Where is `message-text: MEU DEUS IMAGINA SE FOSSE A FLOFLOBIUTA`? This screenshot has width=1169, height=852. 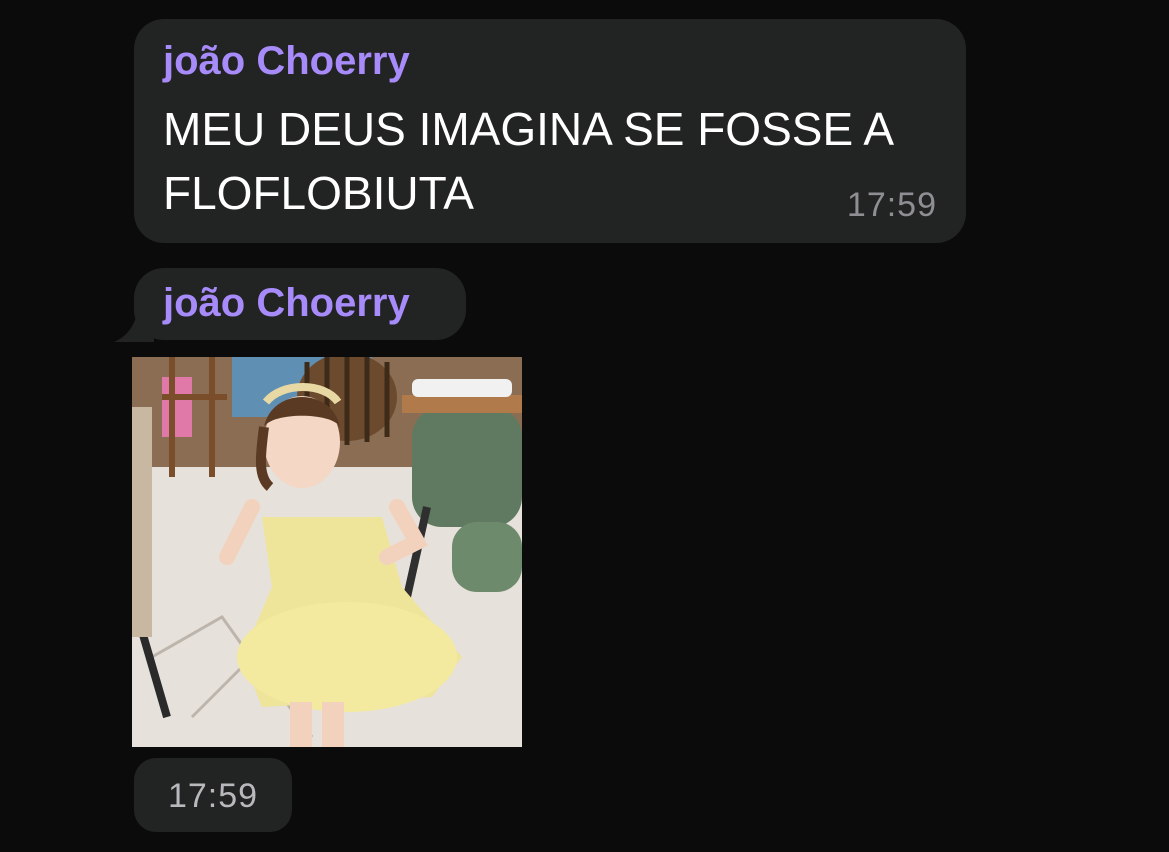
message-text: MEU DEUS IMAGINA SE FOSSE A FLOFLOBIUTA is located at coordinates (527, 161).